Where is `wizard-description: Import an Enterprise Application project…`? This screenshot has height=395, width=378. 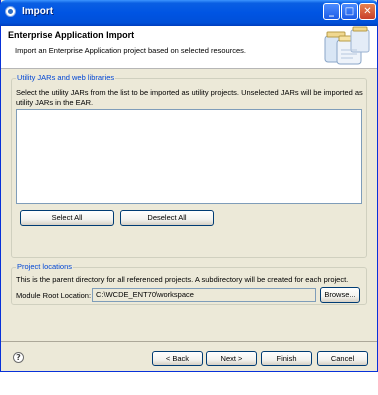 wizard-description: Import an Enterprise Application project… is located at coordinates (130, 50).